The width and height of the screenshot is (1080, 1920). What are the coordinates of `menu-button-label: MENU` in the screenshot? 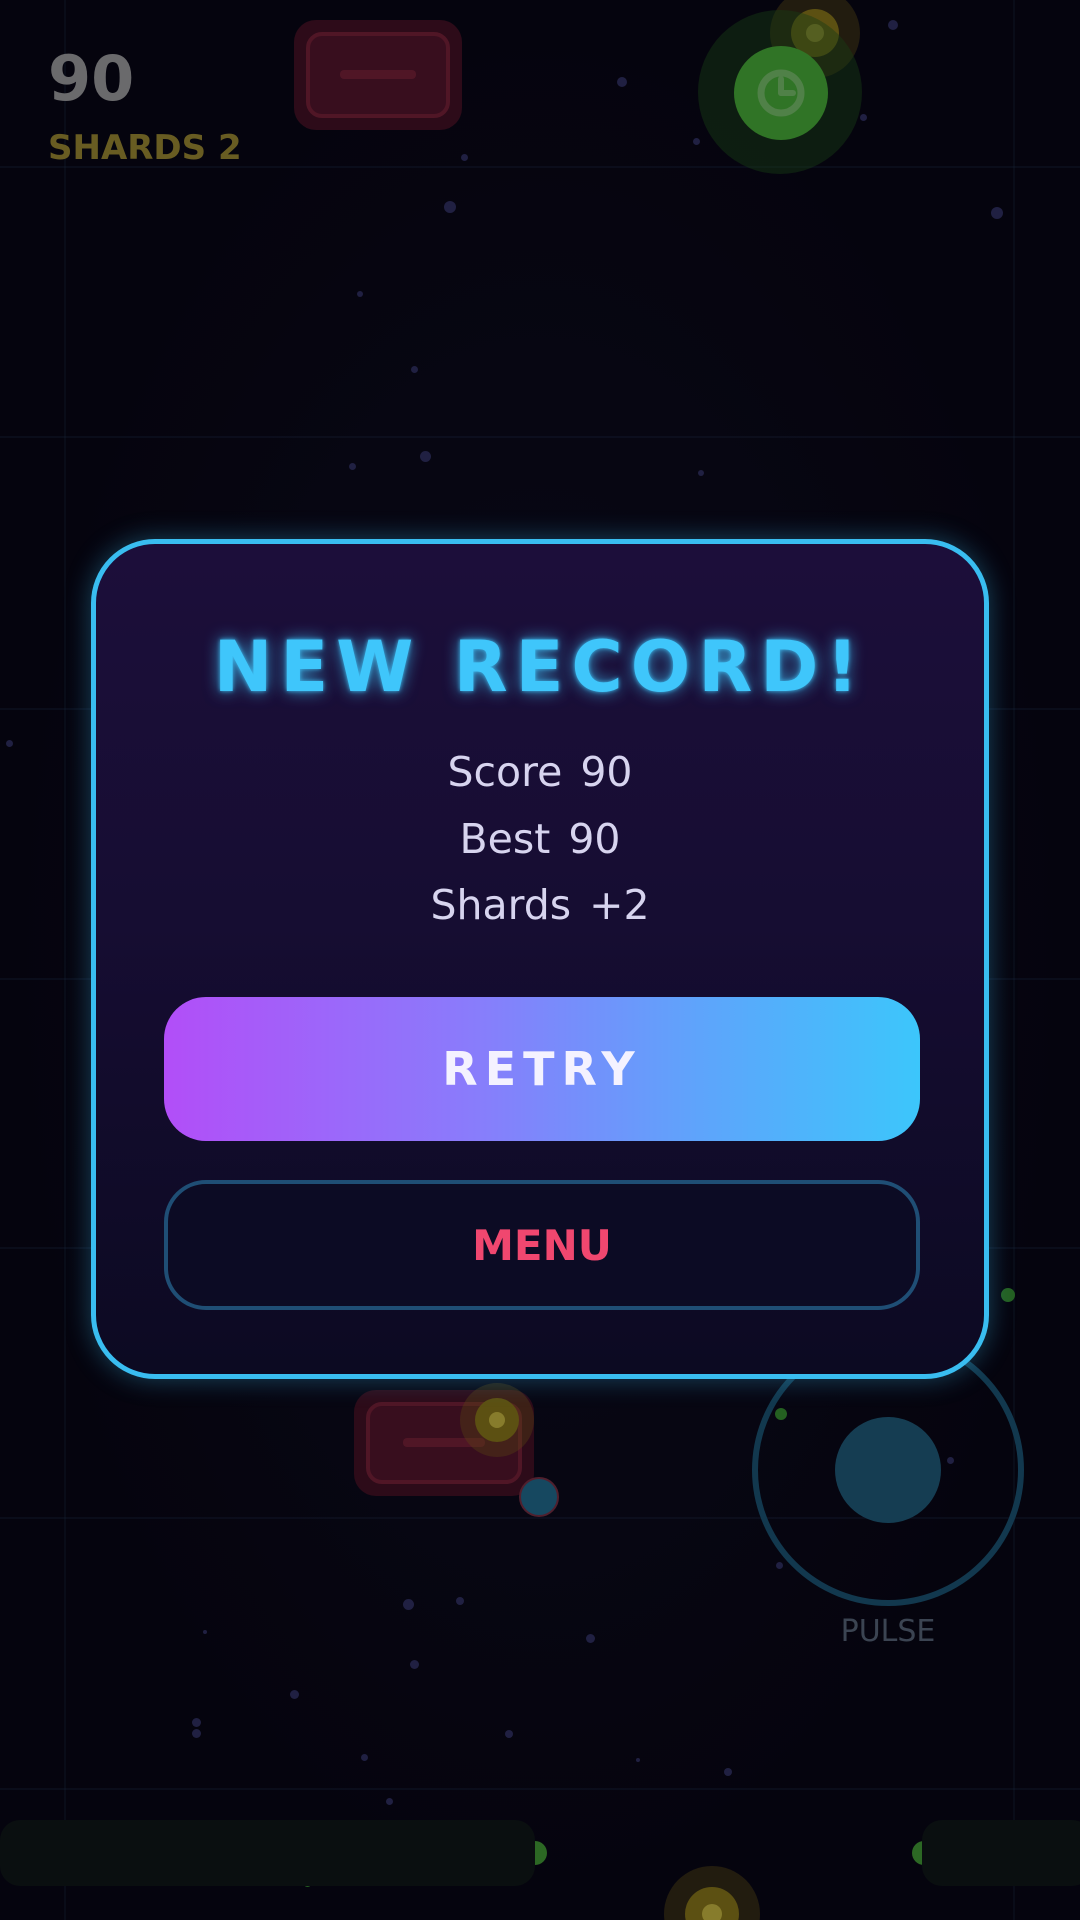 It's located at (542, 1245).